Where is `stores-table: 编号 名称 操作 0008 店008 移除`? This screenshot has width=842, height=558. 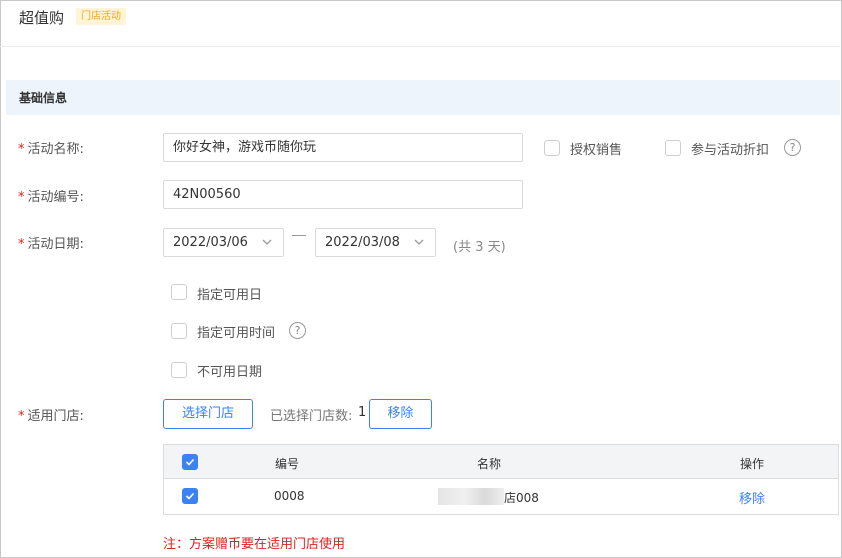
stores-table: 编号 名称 操作 0008 店008 移除 is located at coordinates (501, 479).